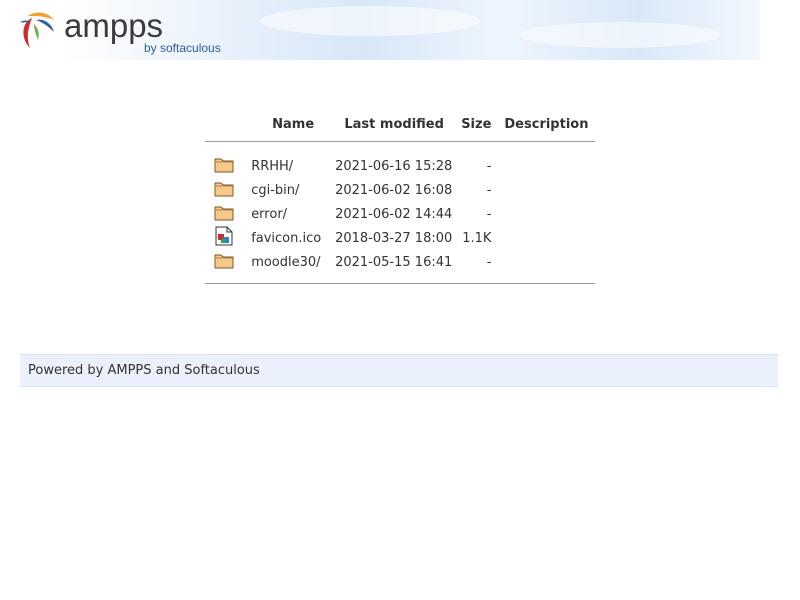  I want to click on footer-text: Powered by AMPPS and Softaculous, so click(144, 370).